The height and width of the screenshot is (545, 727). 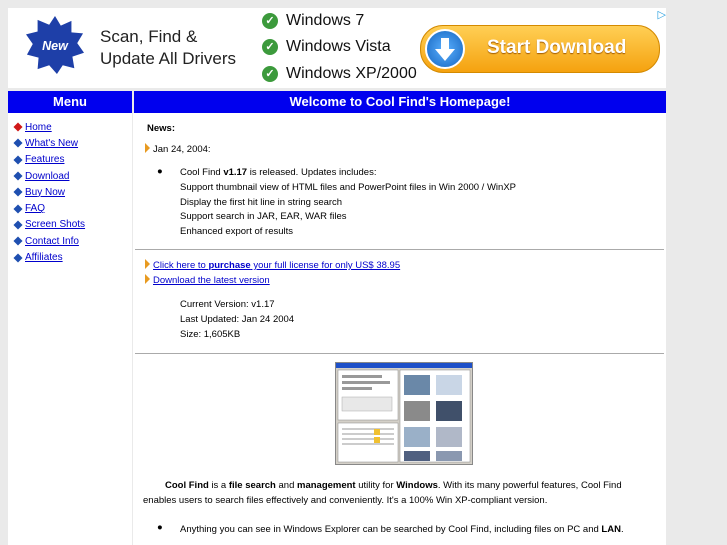 I want to click on adchoices-icon: ▷, so click(x=662, y=14).